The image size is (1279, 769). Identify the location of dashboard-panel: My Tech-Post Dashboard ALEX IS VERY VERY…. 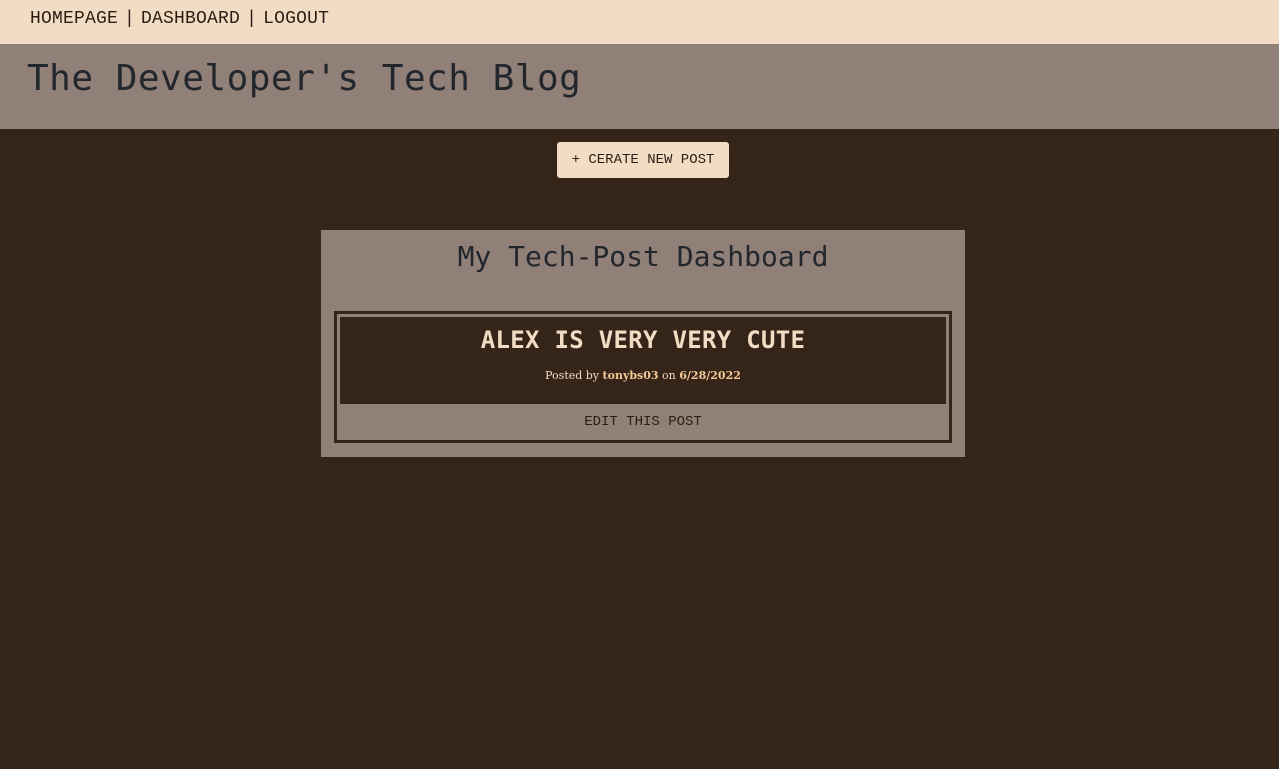
(643, 343).